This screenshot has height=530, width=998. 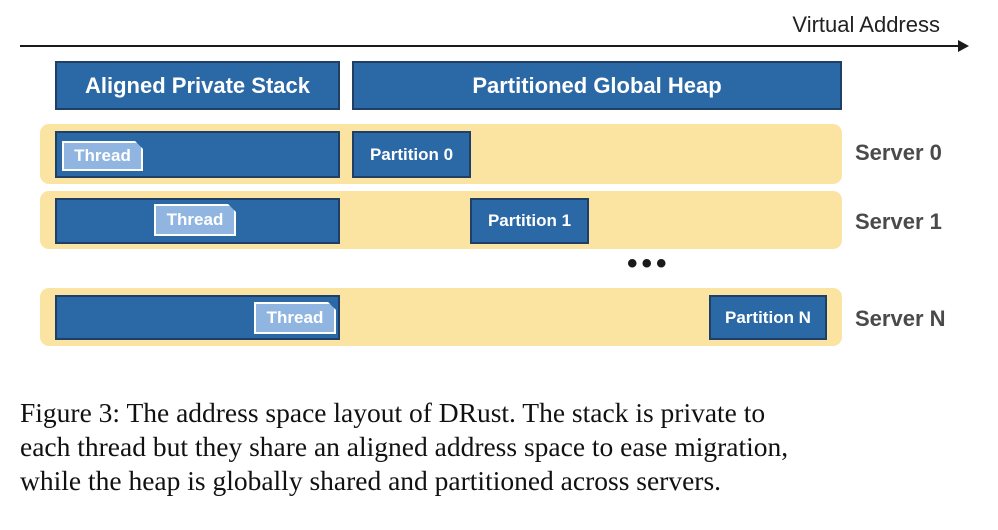 I want to click on server-n-partition: Partition N, so click(x=768, y=317).